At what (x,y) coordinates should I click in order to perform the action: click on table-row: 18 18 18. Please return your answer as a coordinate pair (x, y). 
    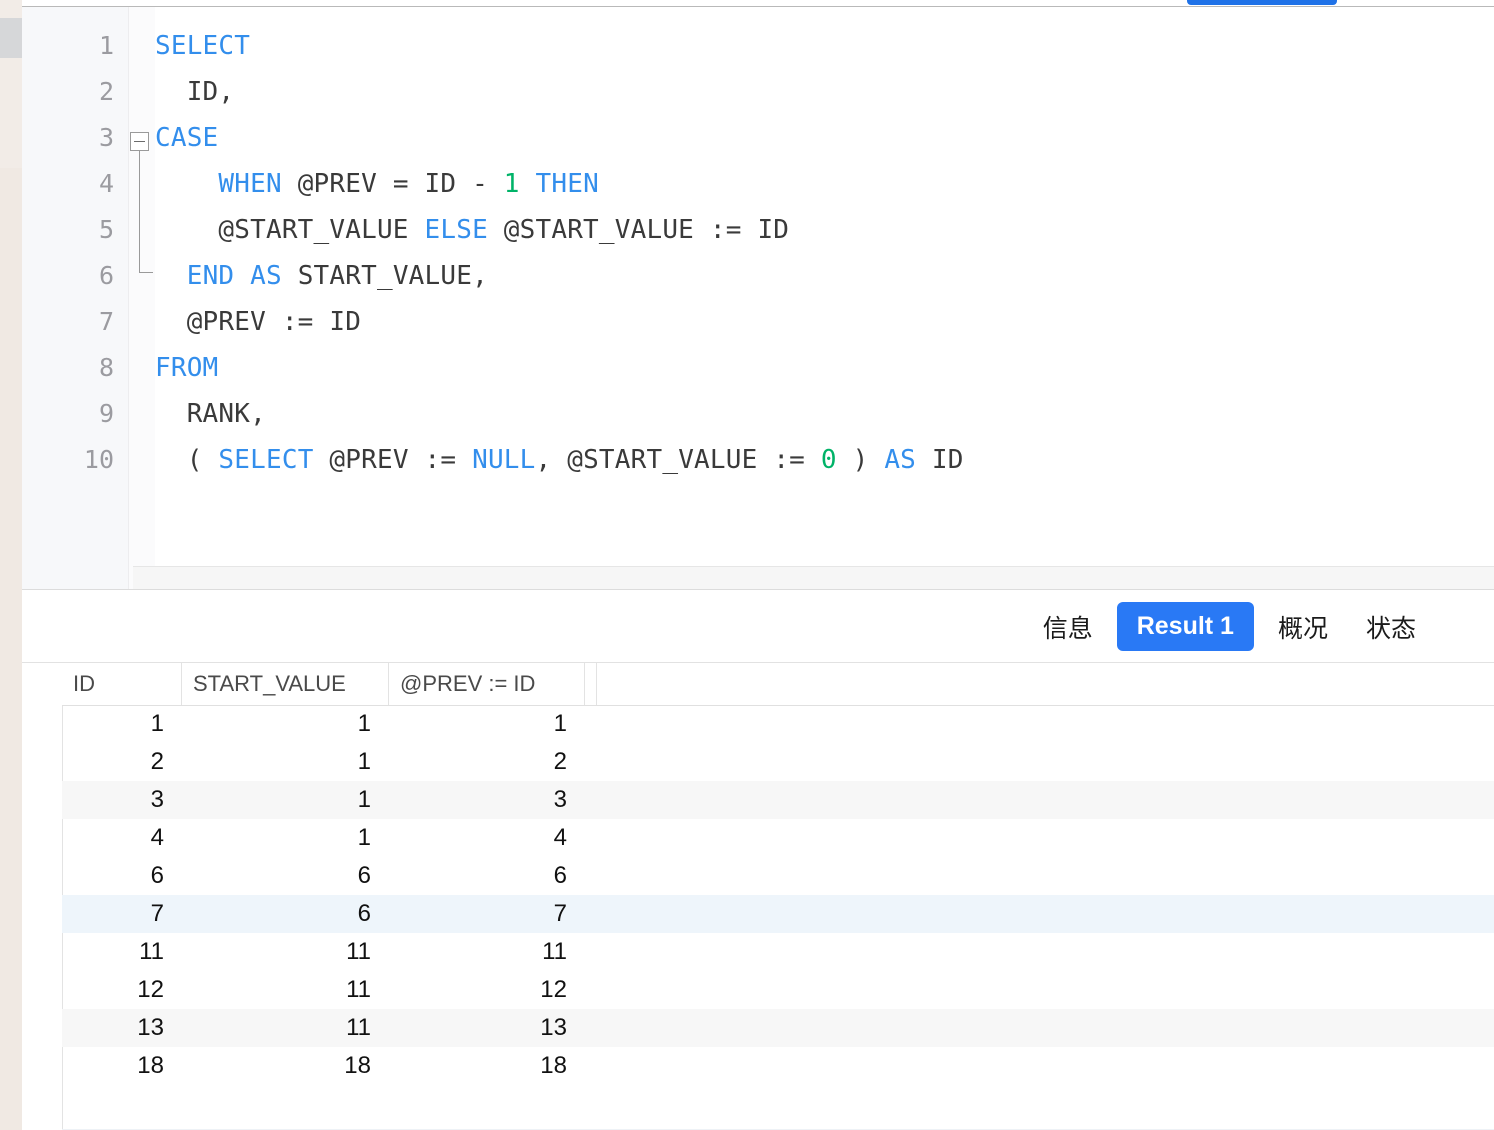
    Looking at the image, I should click on (778, 1066).